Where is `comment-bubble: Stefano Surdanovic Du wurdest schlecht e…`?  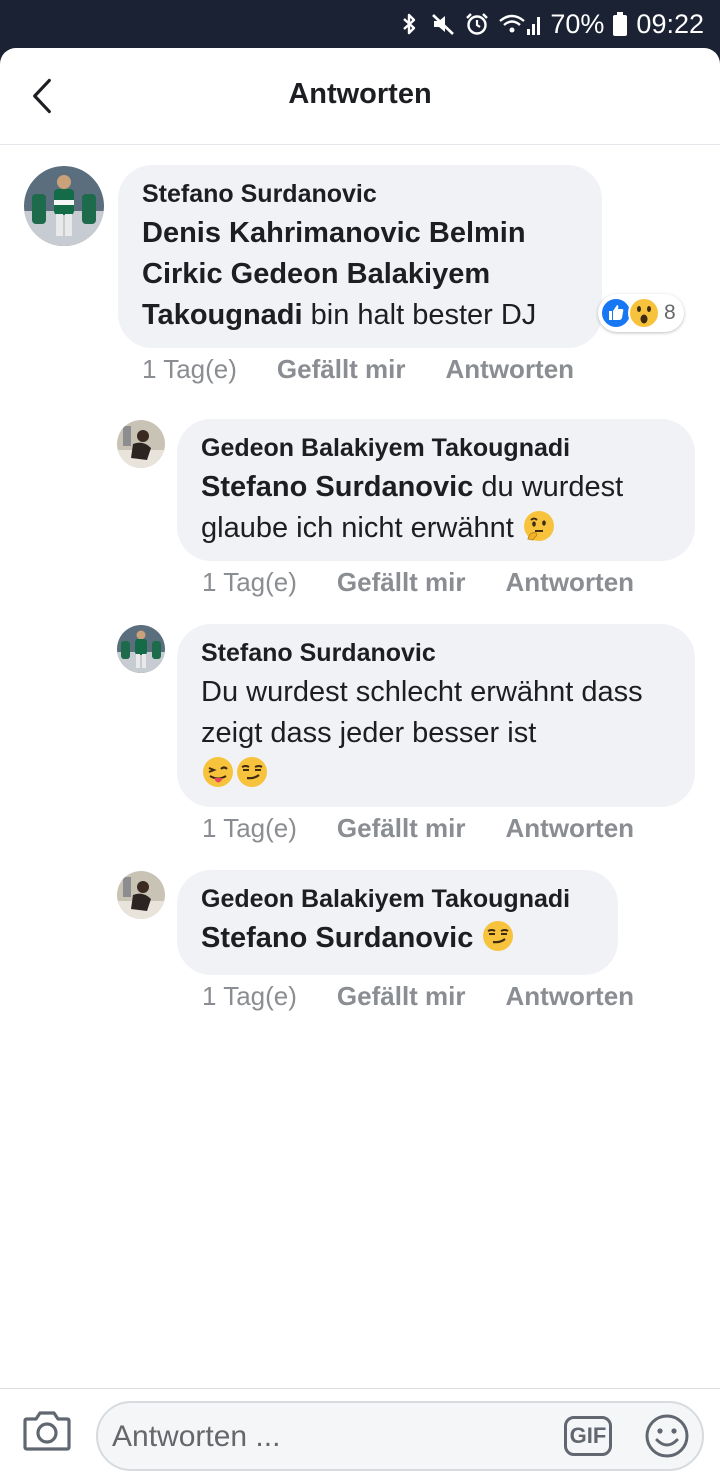 comment-bubble: Stefano Surdanovic Du wurdest schlecht e… is located at coordinates (436, 715).